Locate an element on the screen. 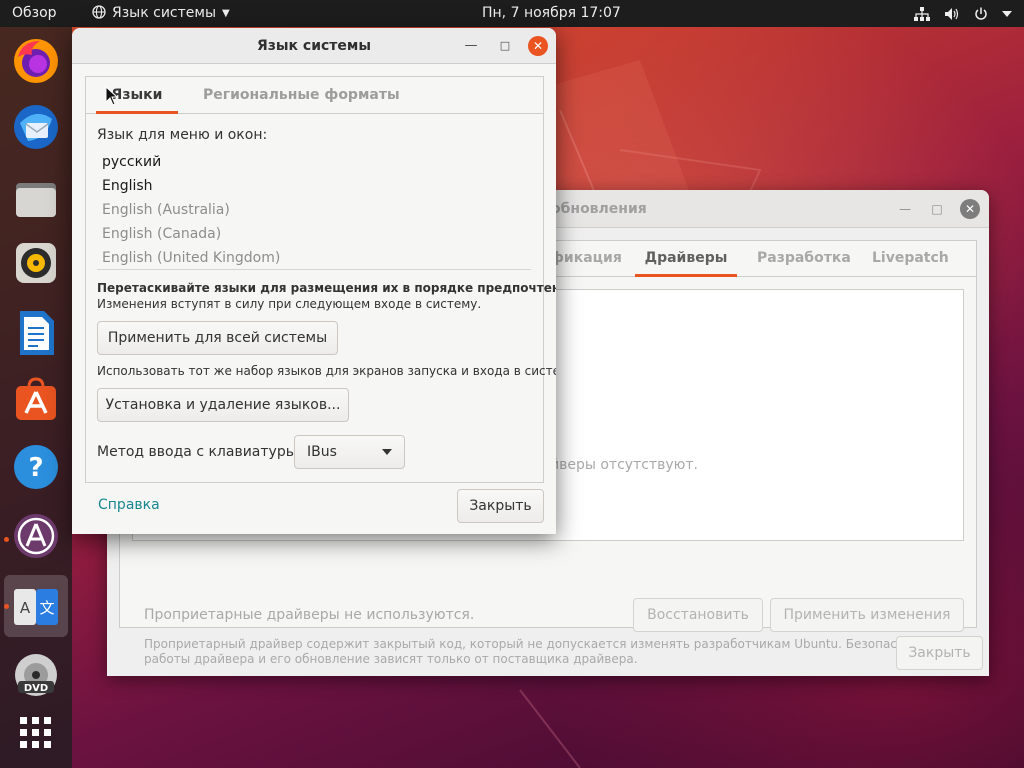  help-button: Справка is located at coordinates (129, 505).